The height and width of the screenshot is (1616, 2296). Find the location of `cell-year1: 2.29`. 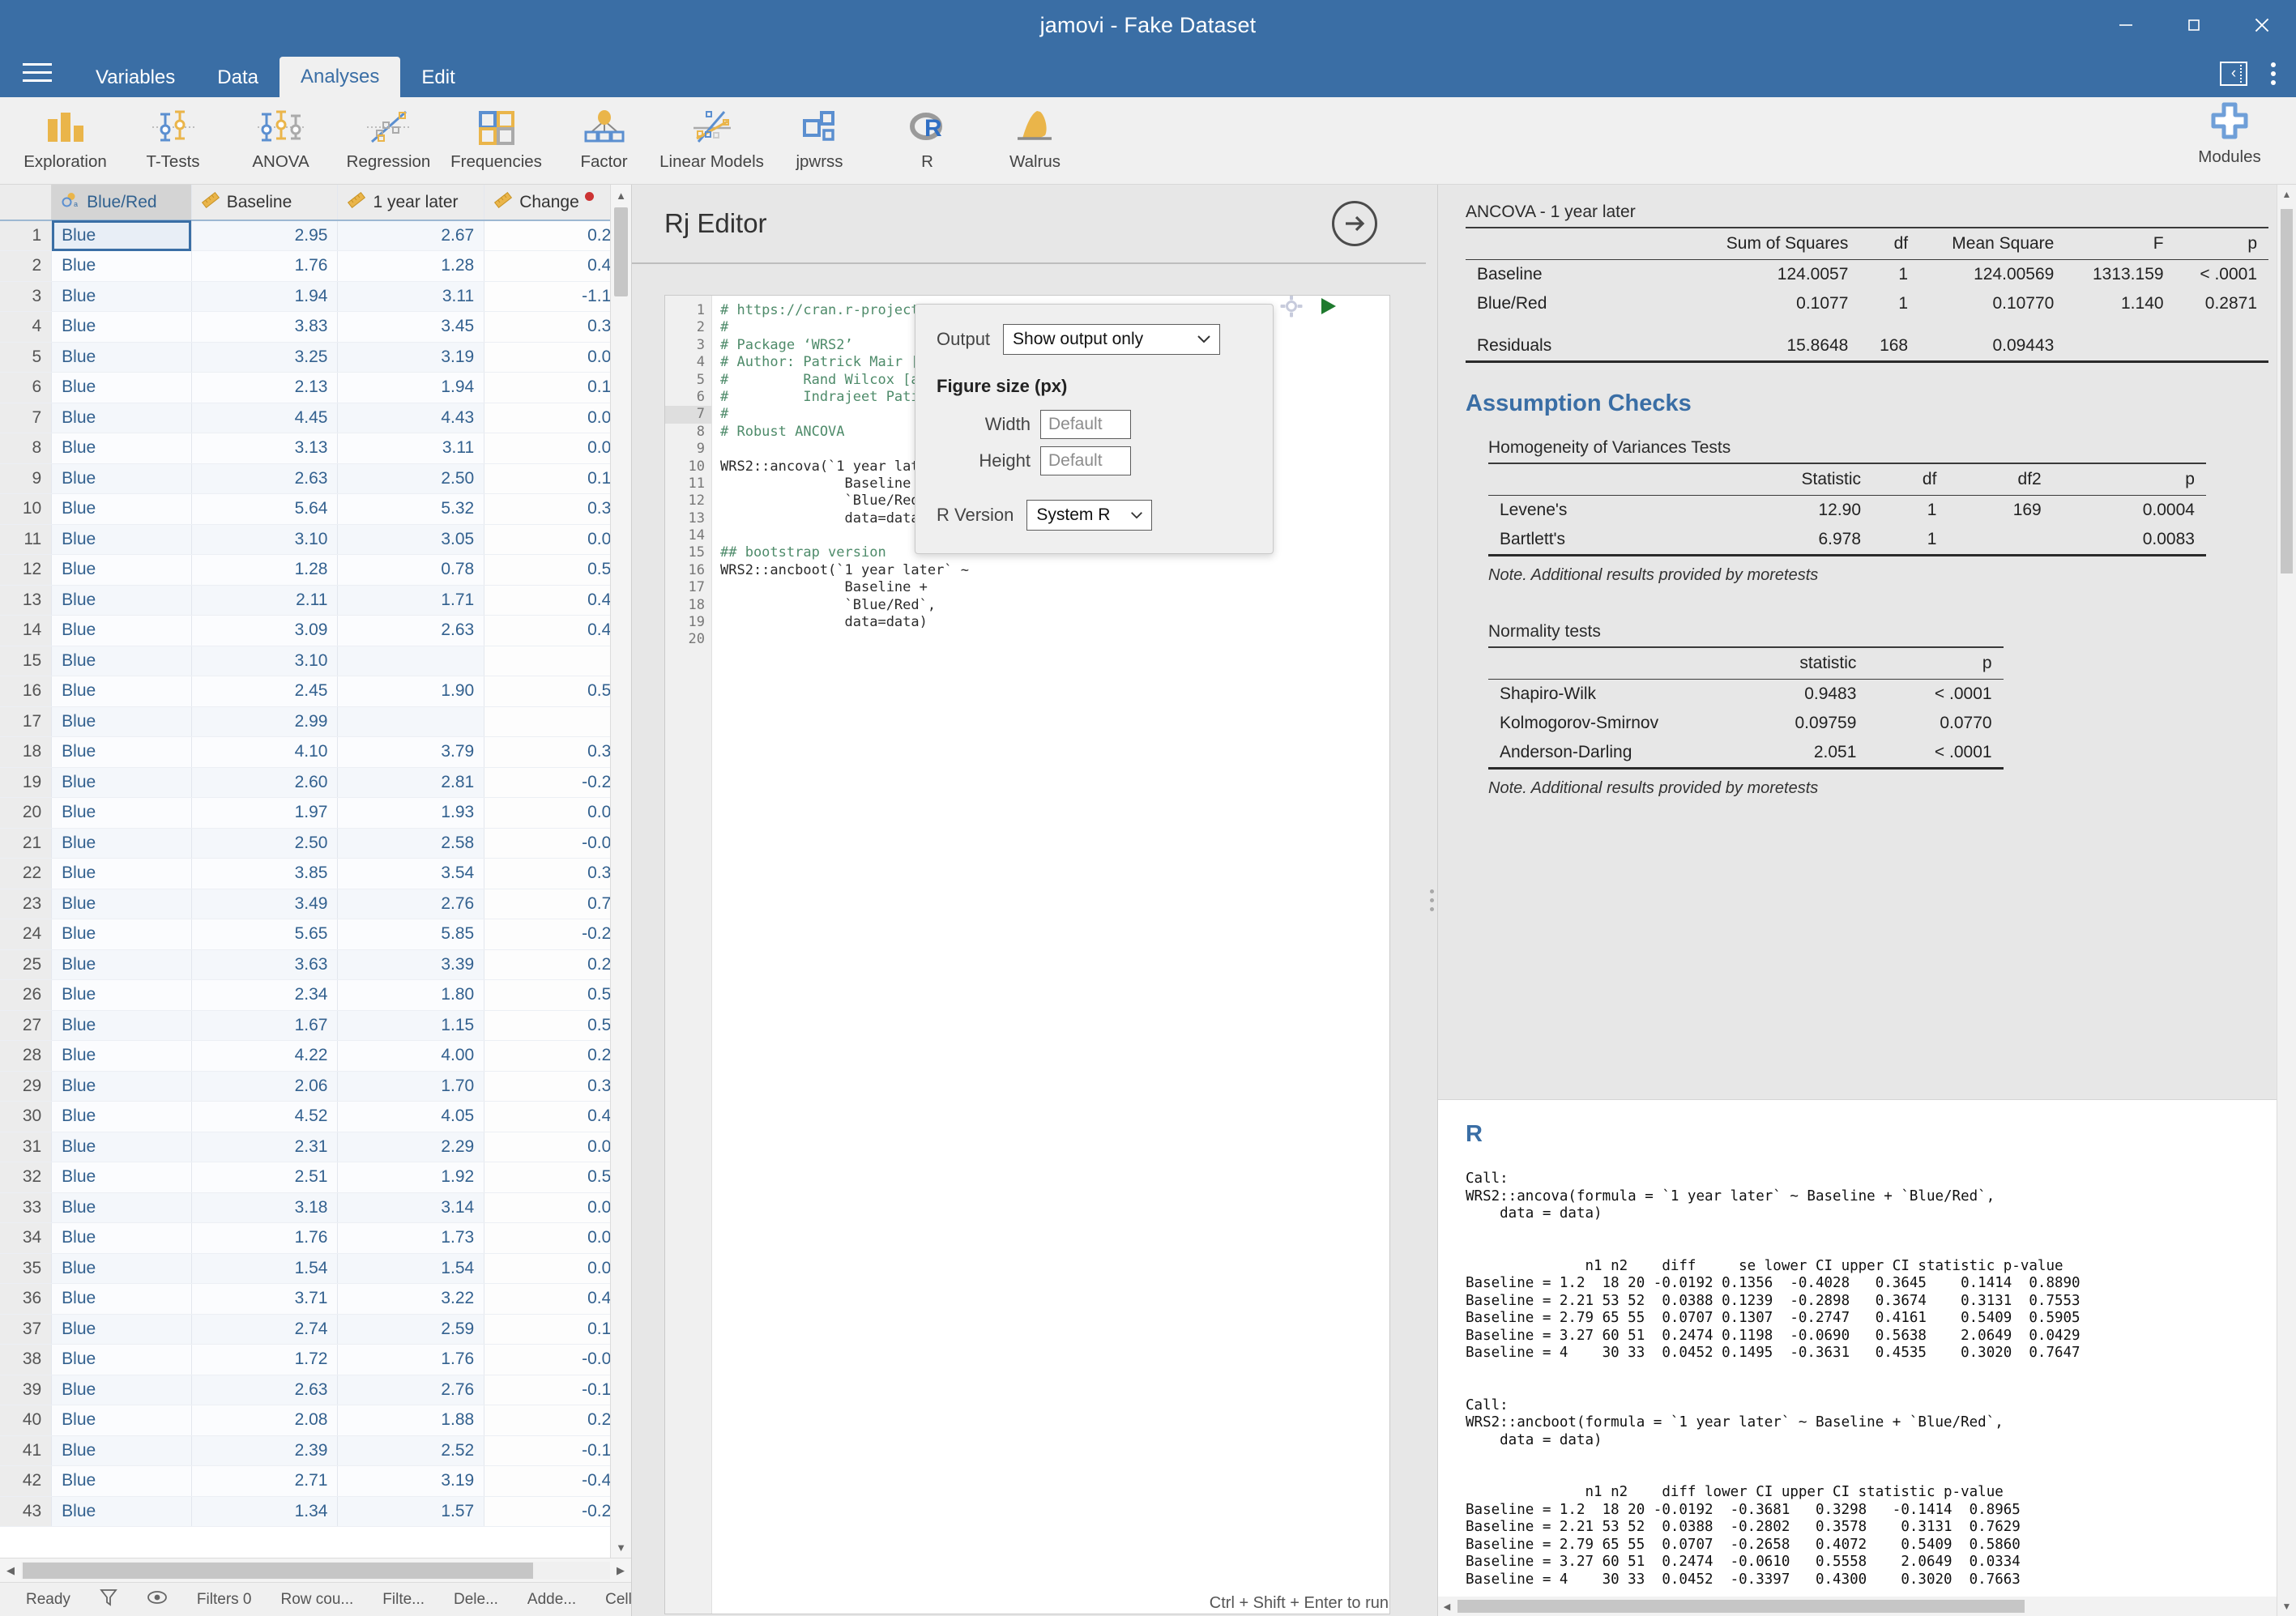

cell-year1: 2.29 is located at coordinates (411, 1147).